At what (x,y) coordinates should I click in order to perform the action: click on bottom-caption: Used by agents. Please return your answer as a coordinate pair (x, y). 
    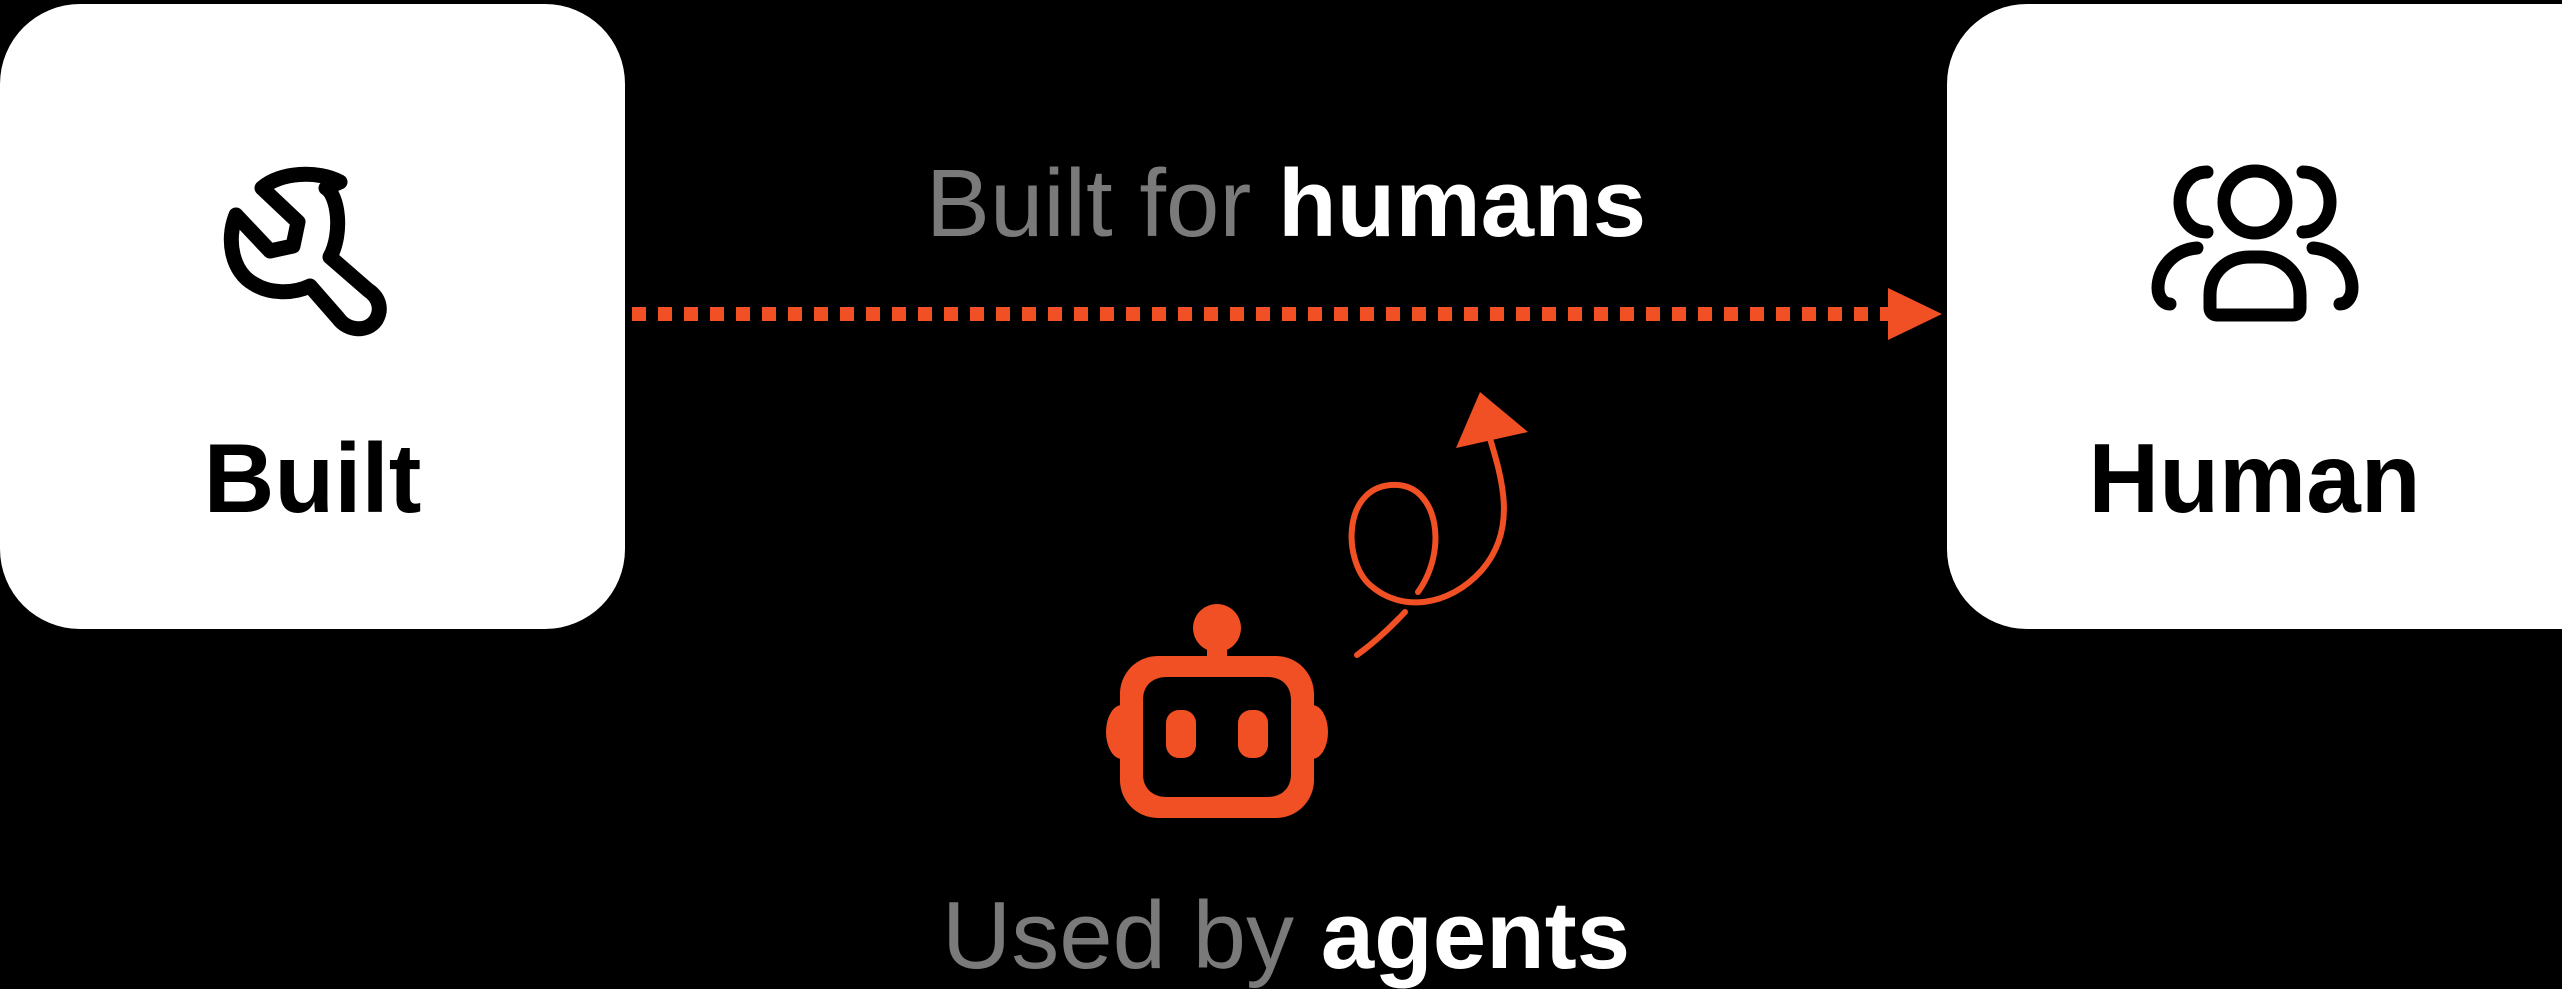
    Looking at the image, I should click on (1286, 936).